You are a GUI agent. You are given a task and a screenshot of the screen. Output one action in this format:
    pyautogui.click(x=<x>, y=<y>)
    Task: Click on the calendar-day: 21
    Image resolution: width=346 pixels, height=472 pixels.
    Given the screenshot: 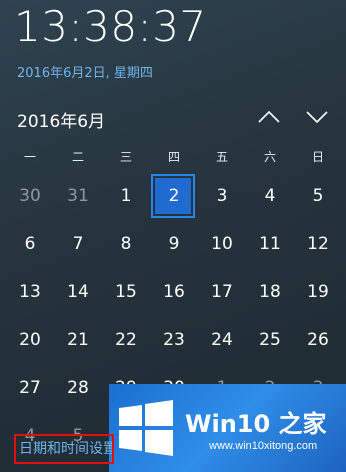 What is the action you would take?
    pyautogui.click(x=78, y=340)
    